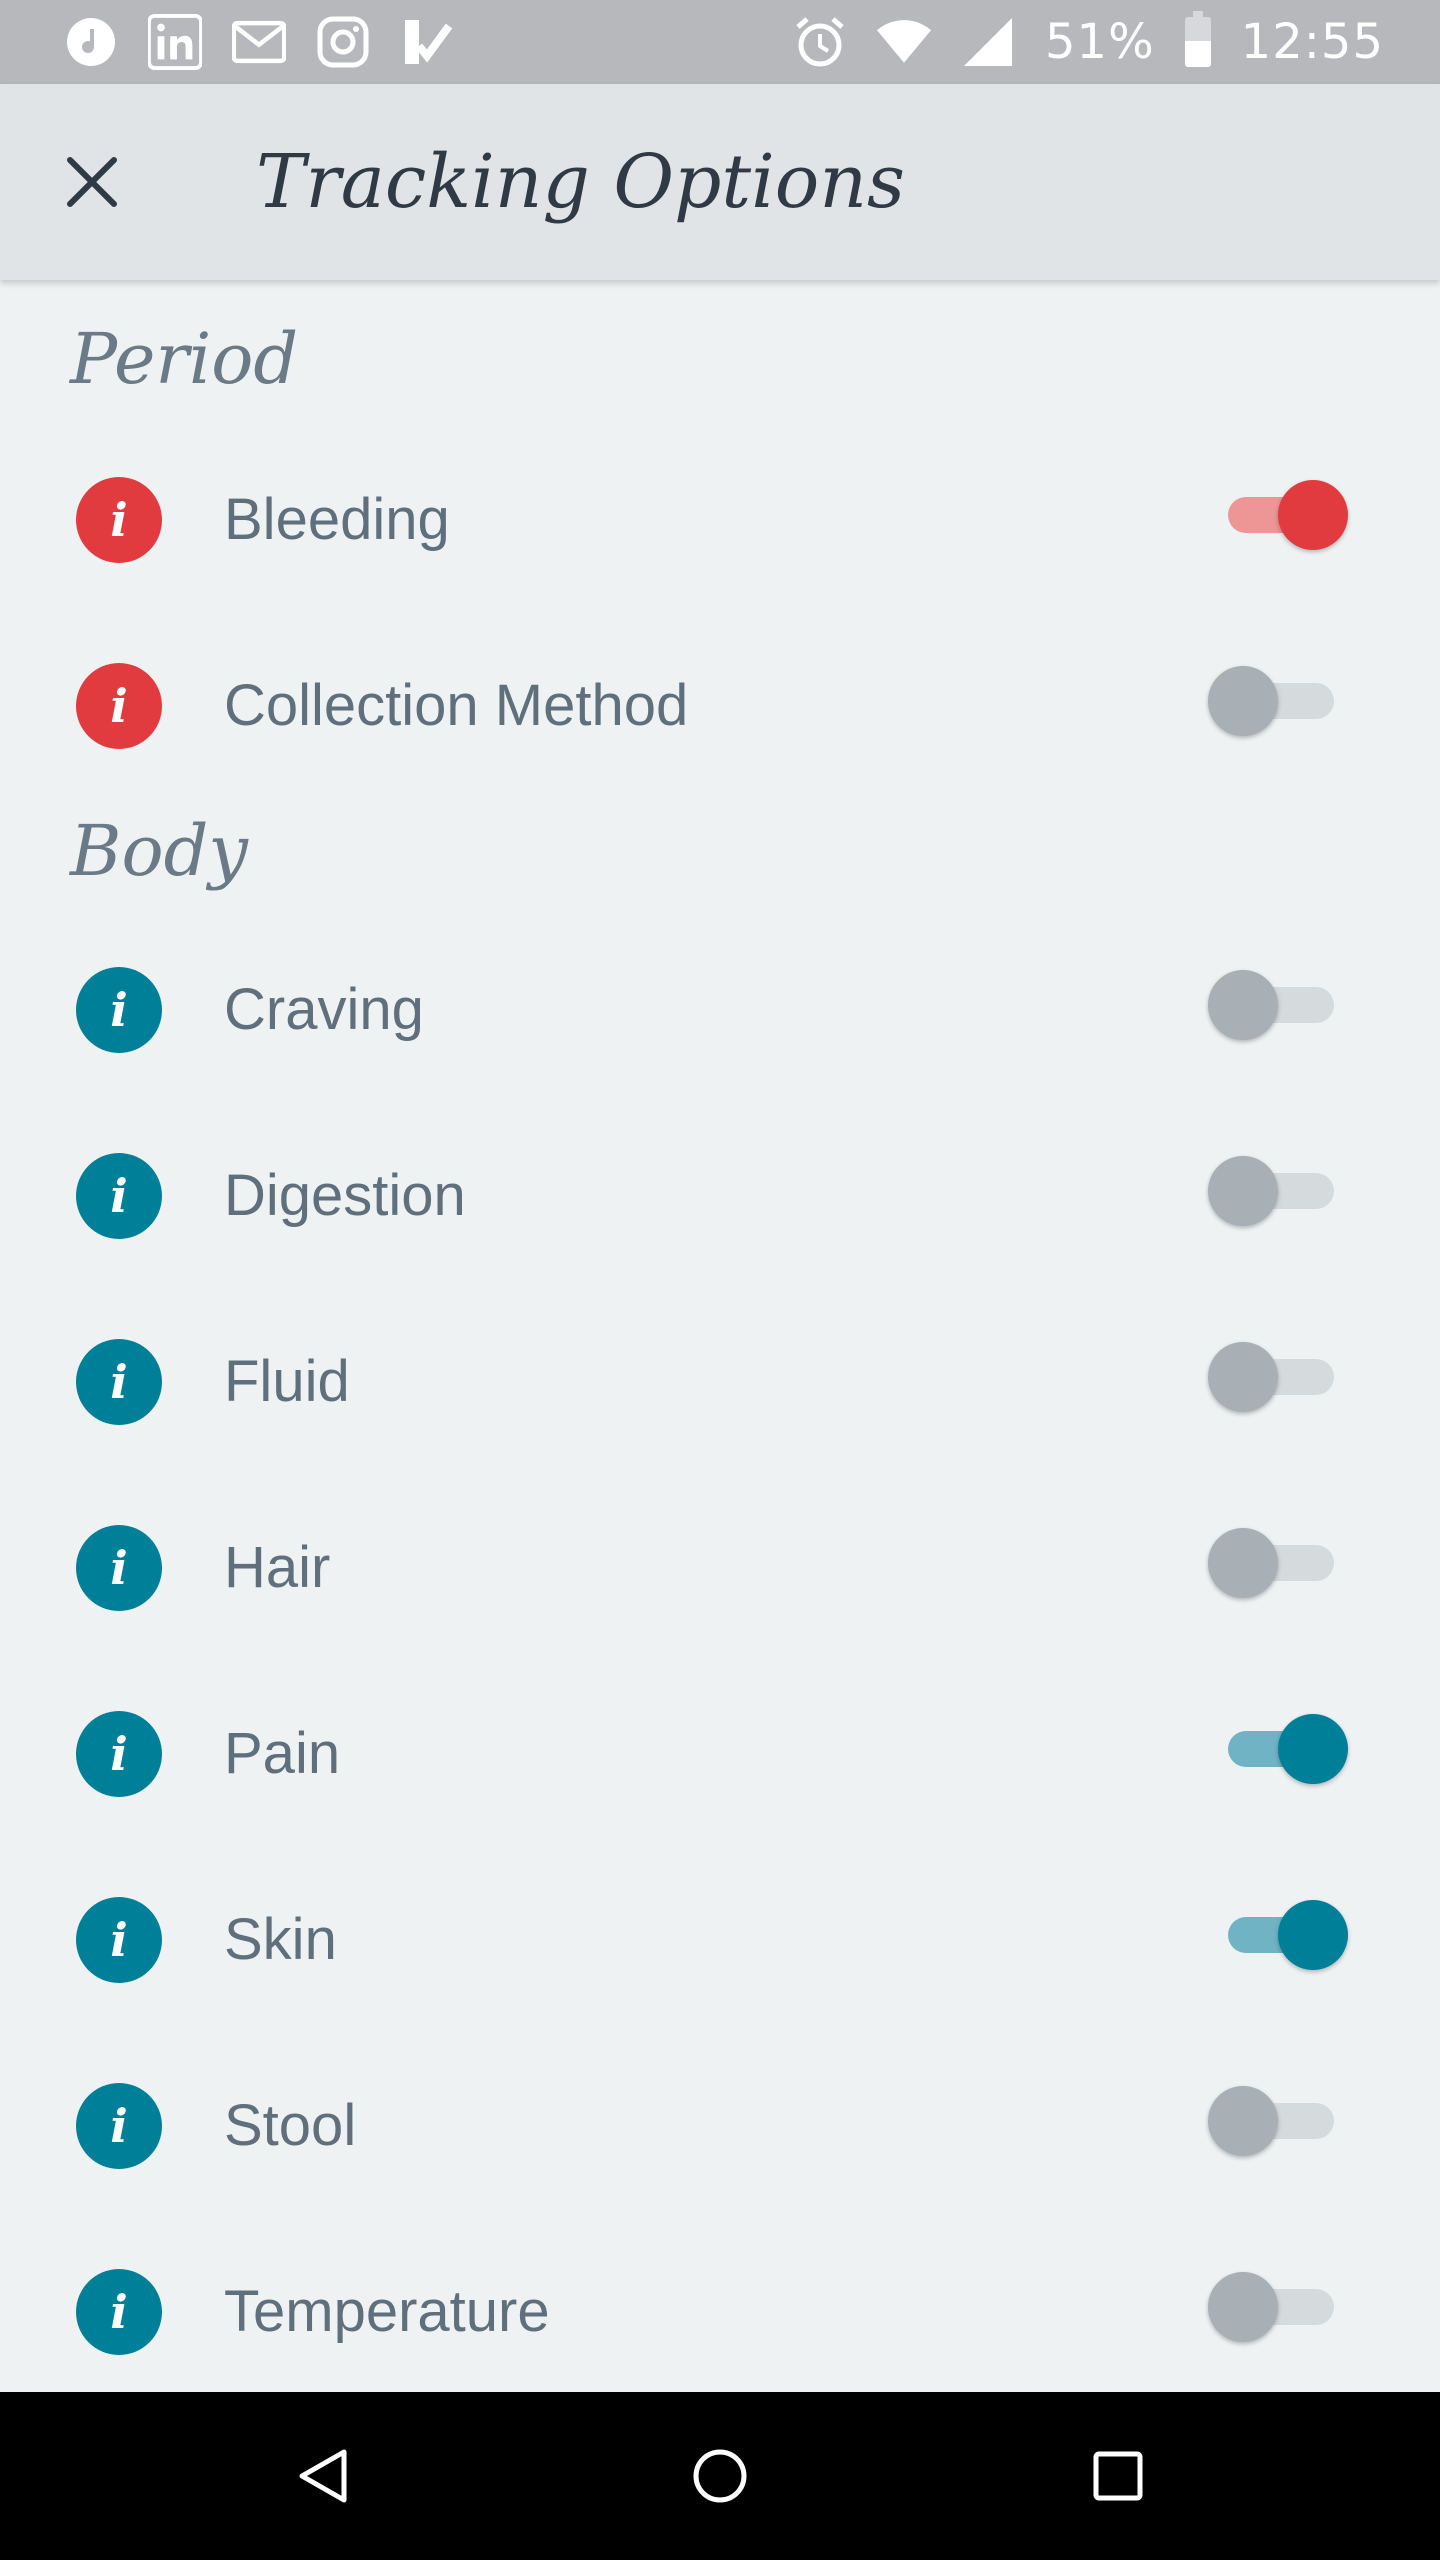  What do you see at coordinates (720, 1196) in the screenshot?
I see `option-row-digestion: i Digestion` at bounding box center [720, 1196].